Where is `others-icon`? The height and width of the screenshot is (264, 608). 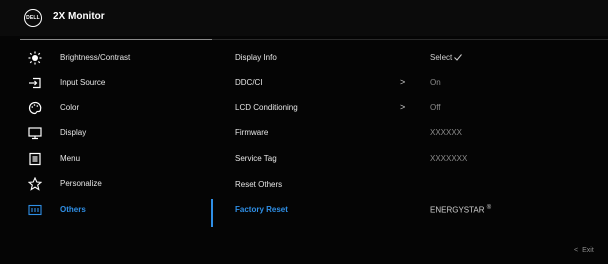 others-icon is located at coordinates (35, 210).